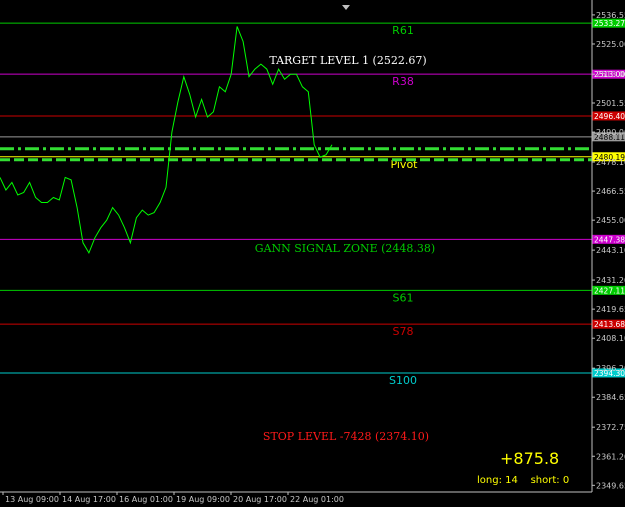  Describe the element at coordinates (523, 480) in the screenshot. I see `trade-counts: long: 14 short: 0` at that location.